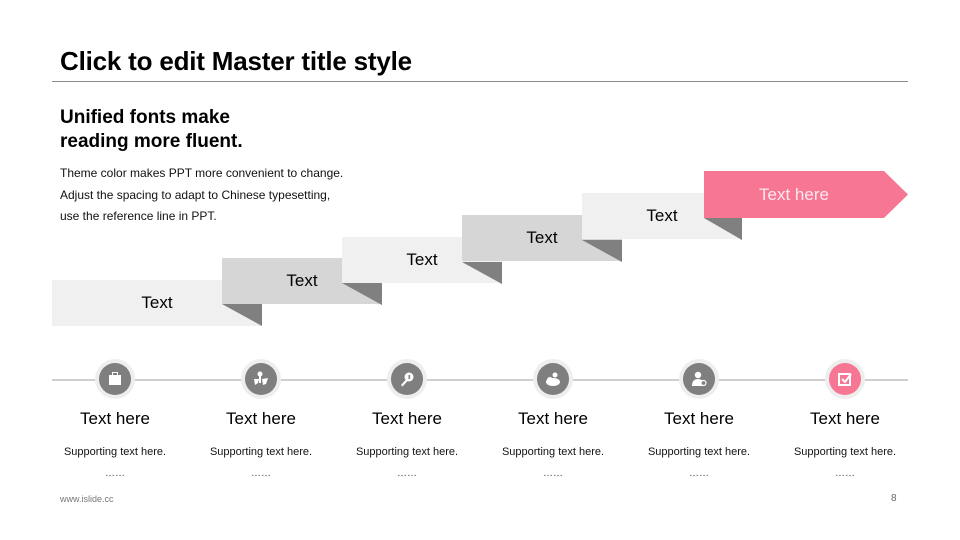  Describe the element at coordinates (407, 452) in the screenshot. I see `item-3-supporting: Supporting text here.` at that location.